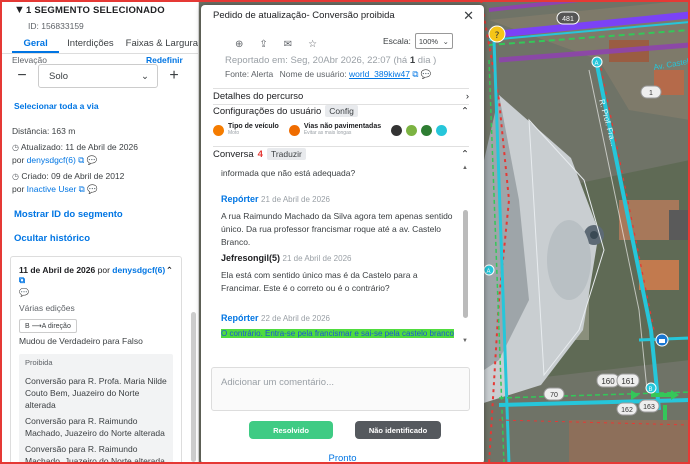 The image size is (690, 464). What do you see at coordinates (138, 270) in the screenshot?
I see `history-author-link: denysdgcf(6)` at bounding box center [138, 270].